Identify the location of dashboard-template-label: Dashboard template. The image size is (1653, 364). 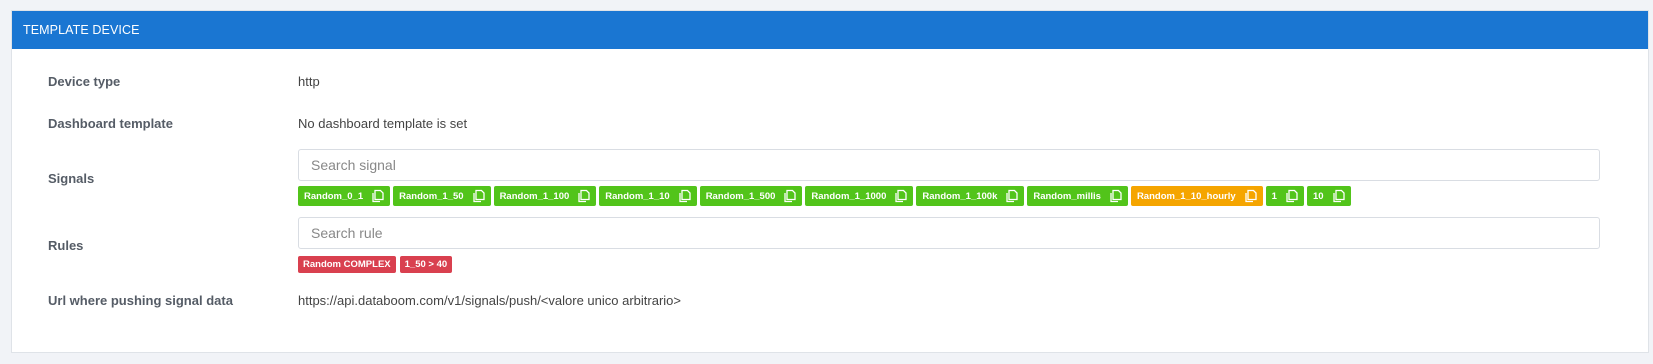
(110, 123).